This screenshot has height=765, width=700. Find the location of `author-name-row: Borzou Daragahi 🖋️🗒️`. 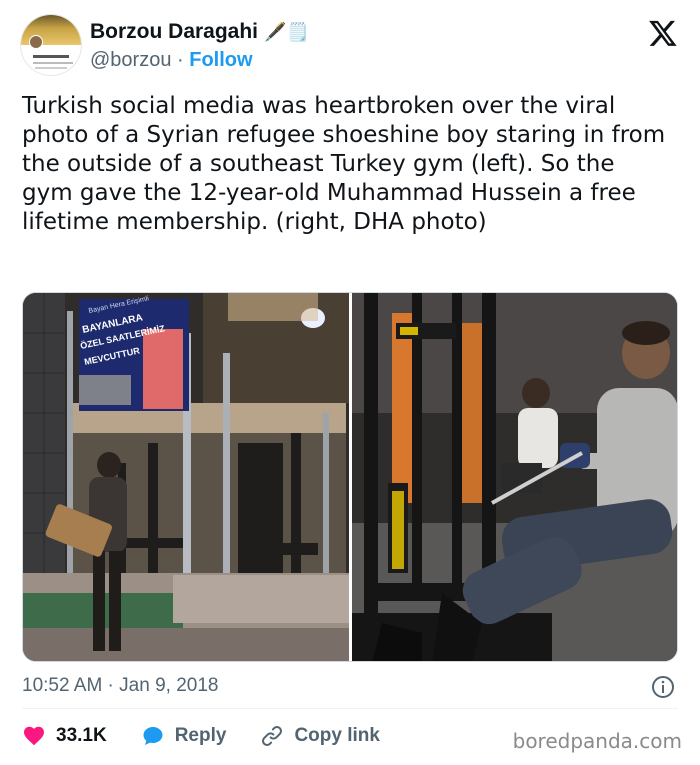

author-name-row: Borzou Daragahi 🖋️🗒️ is located at coordinates (199, 32).